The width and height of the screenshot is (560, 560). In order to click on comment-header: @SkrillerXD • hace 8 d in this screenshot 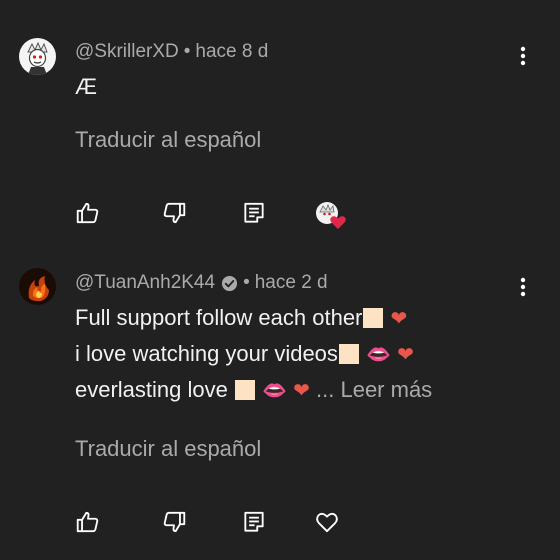, I will do `click(171, 52)`.